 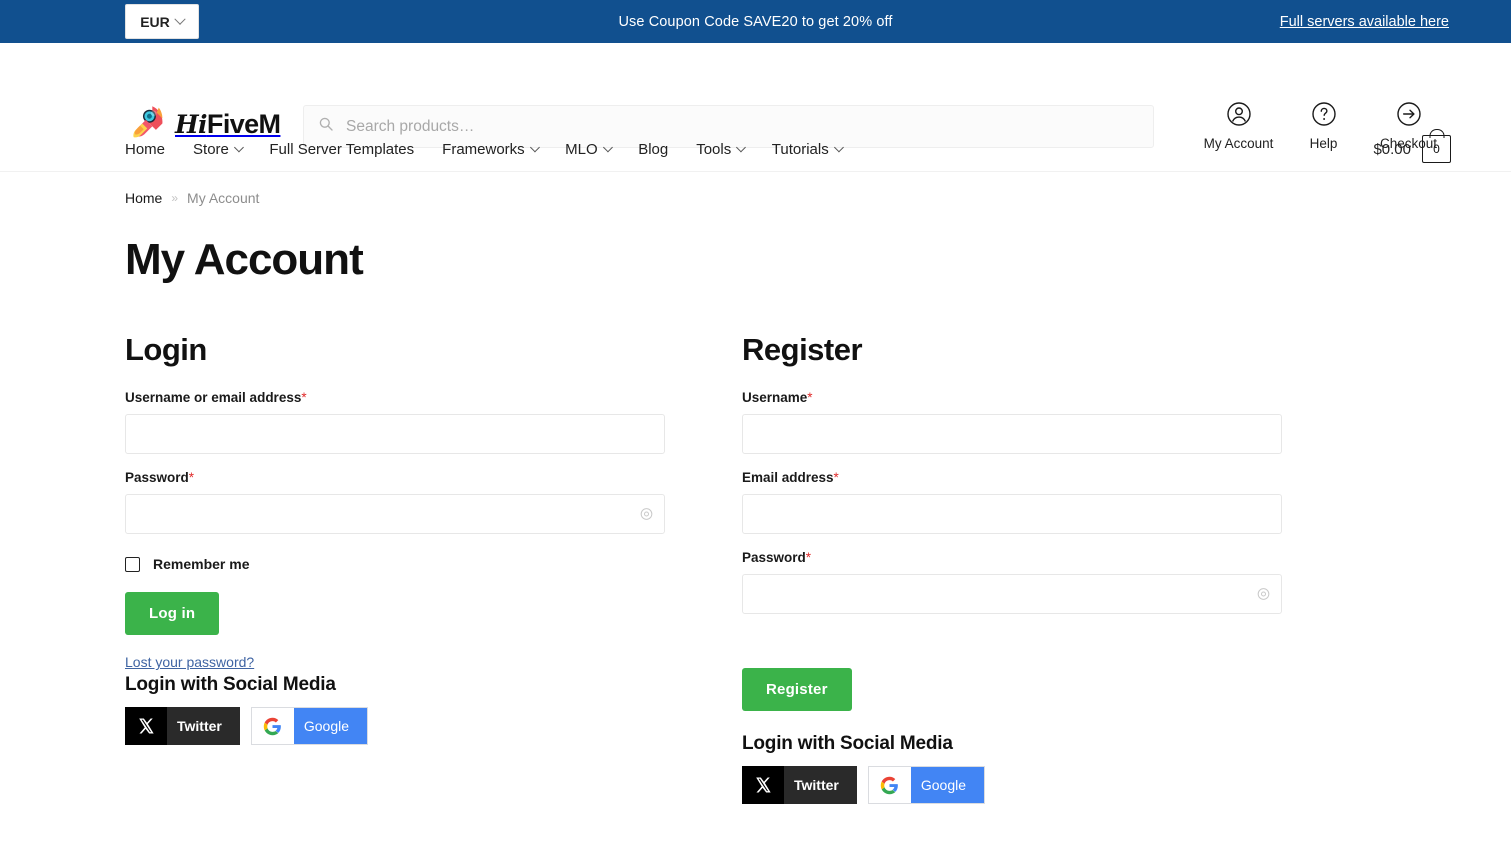 What do you see at coordinates (166, 350) in the screenshot?
I see `login-heading: Login` at bounding box center [166, 350].